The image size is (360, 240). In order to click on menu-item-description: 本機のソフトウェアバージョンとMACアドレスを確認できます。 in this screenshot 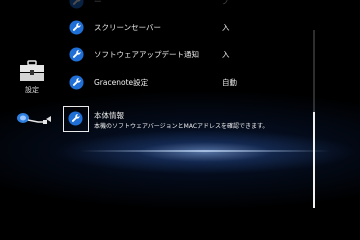, I will do `click(181, 126)`.